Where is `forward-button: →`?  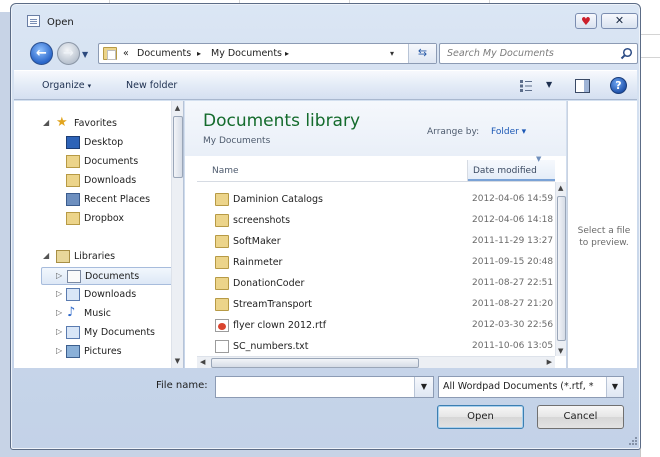 forward-button: → is located at coordinates (68, 53).